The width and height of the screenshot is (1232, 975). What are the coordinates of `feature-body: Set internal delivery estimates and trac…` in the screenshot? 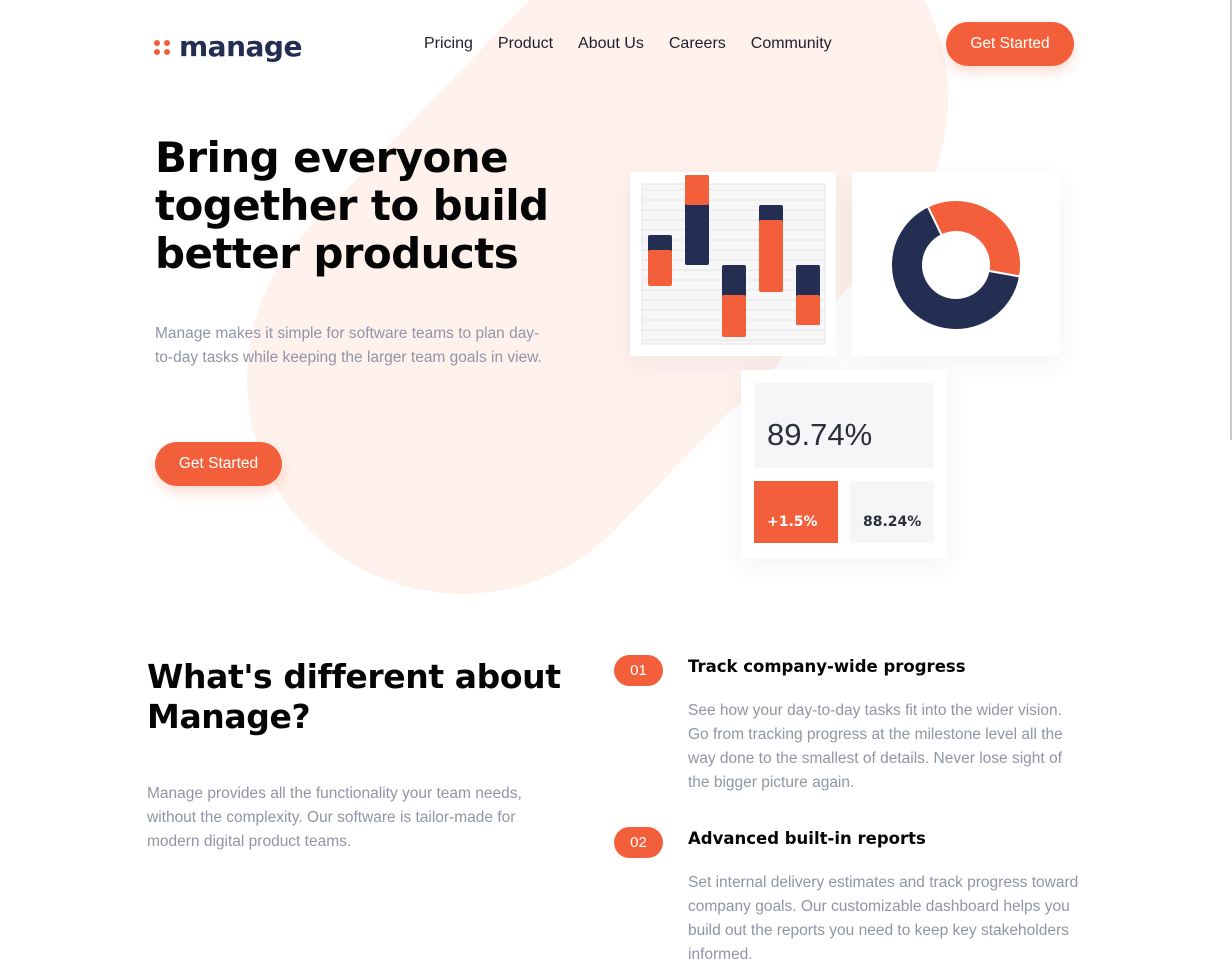 It's located at (883, 918).